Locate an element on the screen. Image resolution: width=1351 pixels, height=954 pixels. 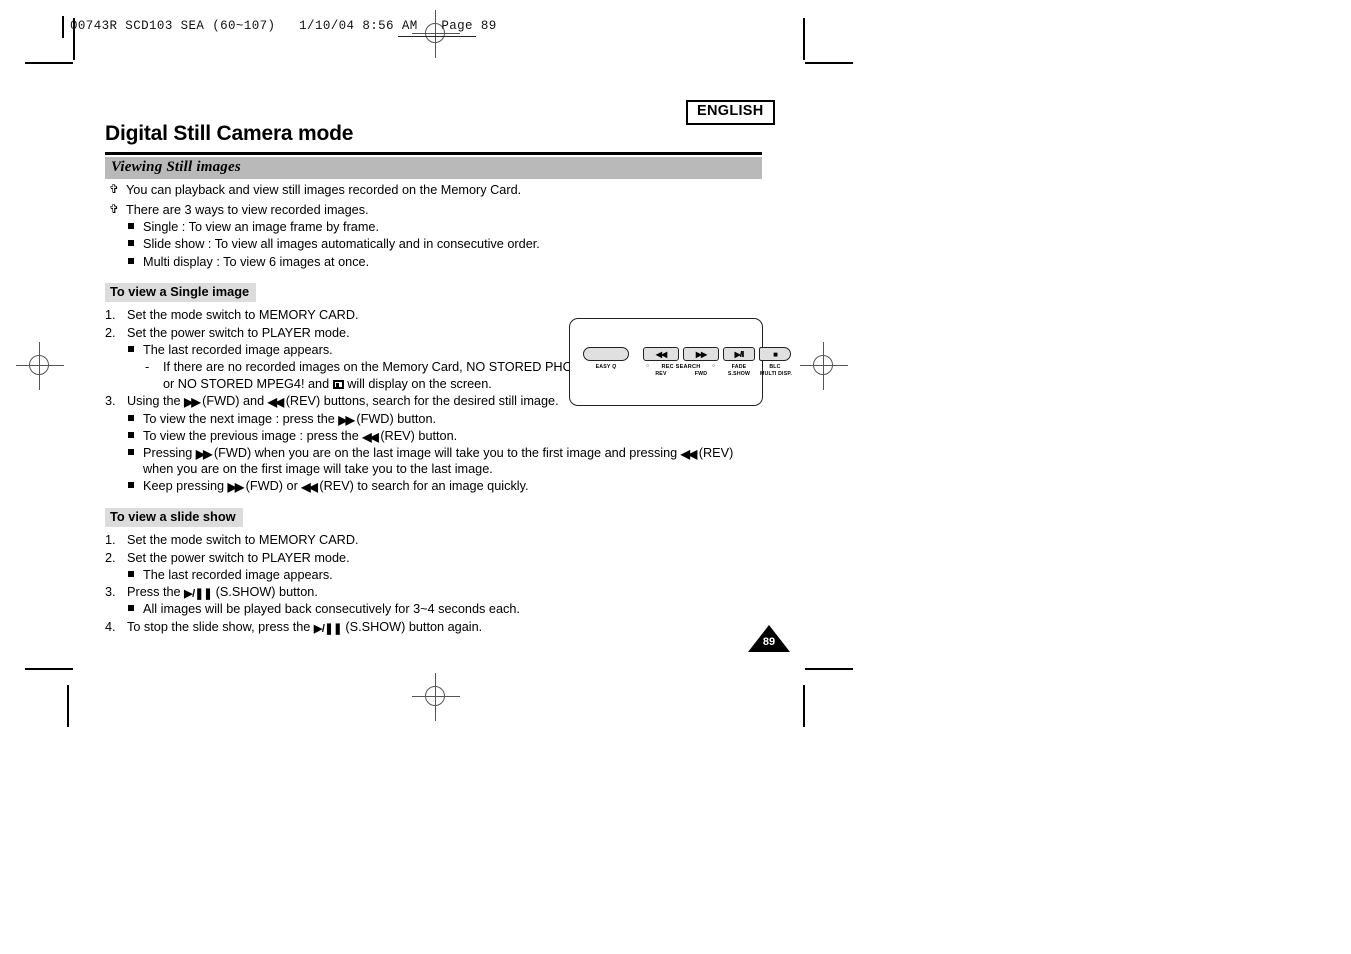
registration-mark-left is located at coordinates (40, 366).